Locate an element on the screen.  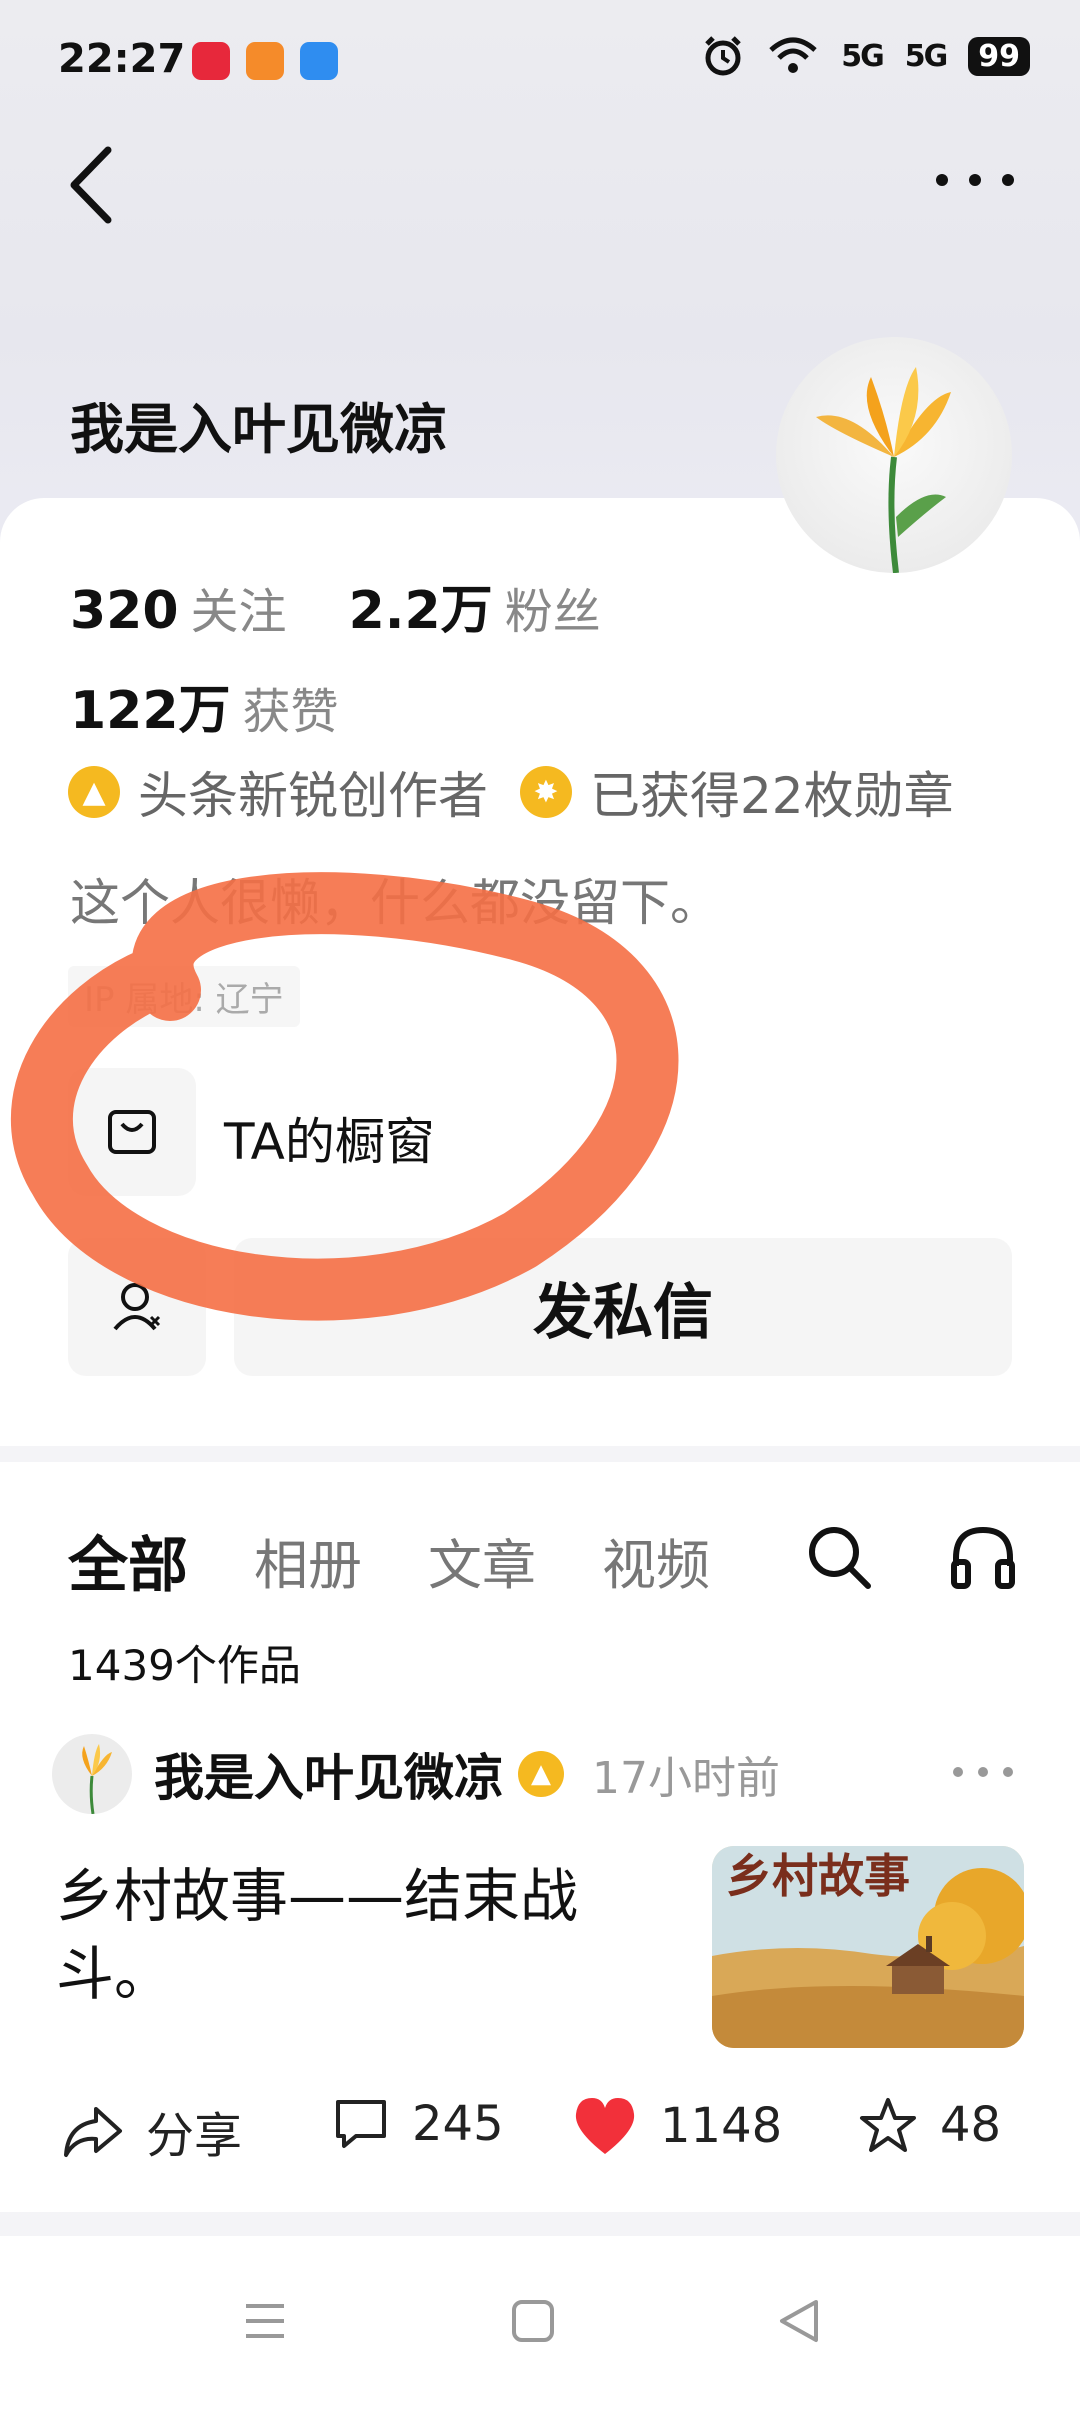
signal-5g-1: 5G is located at coordinates (862, 56).